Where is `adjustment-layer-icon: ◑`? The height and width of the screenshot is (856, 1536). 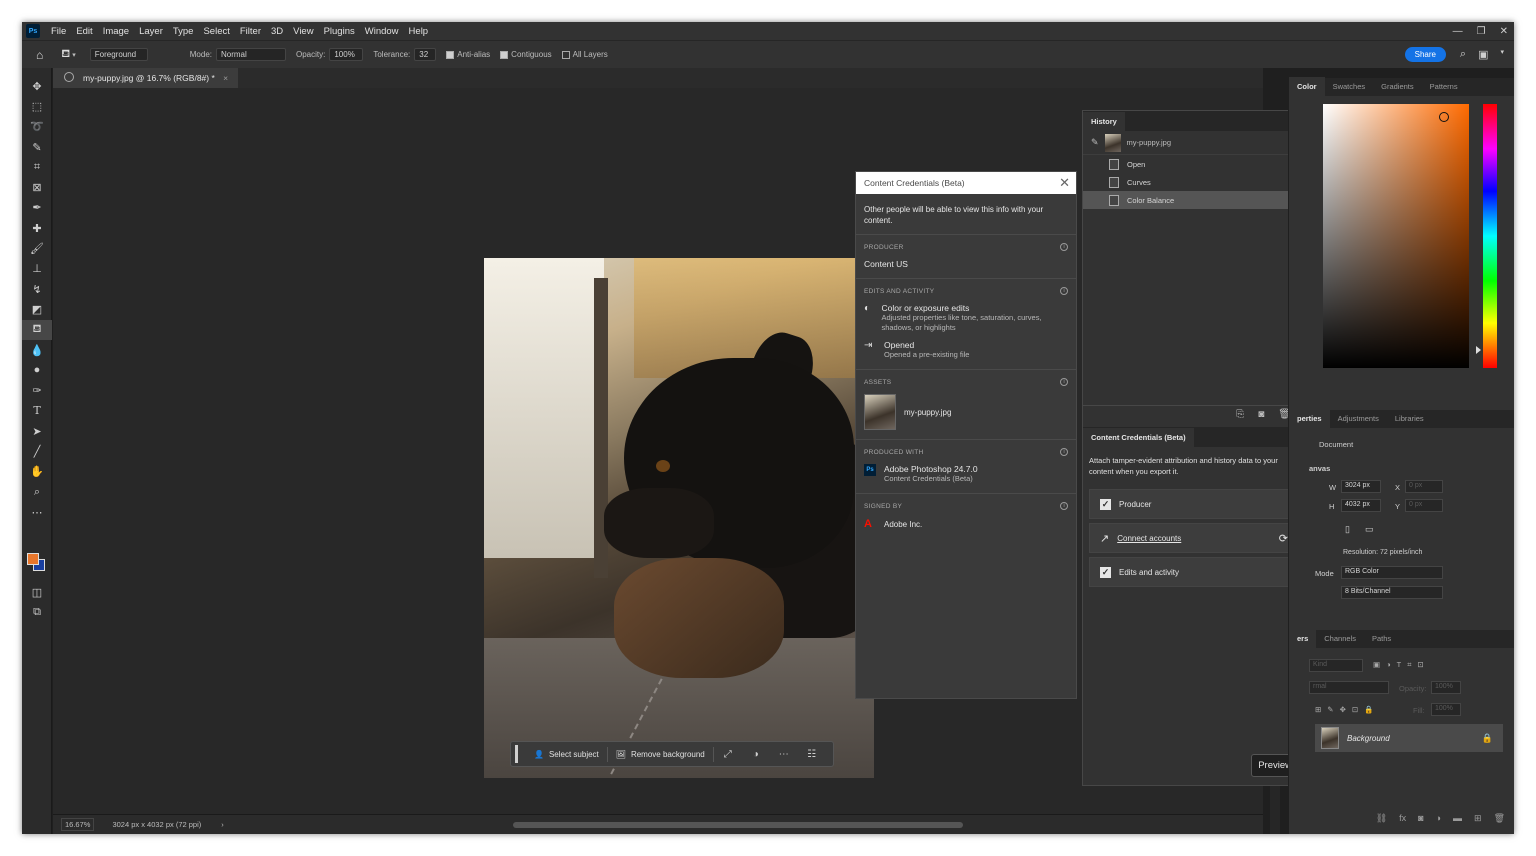 adjustment-layer-icon: ◑ is located at coordinates (1438, 818).